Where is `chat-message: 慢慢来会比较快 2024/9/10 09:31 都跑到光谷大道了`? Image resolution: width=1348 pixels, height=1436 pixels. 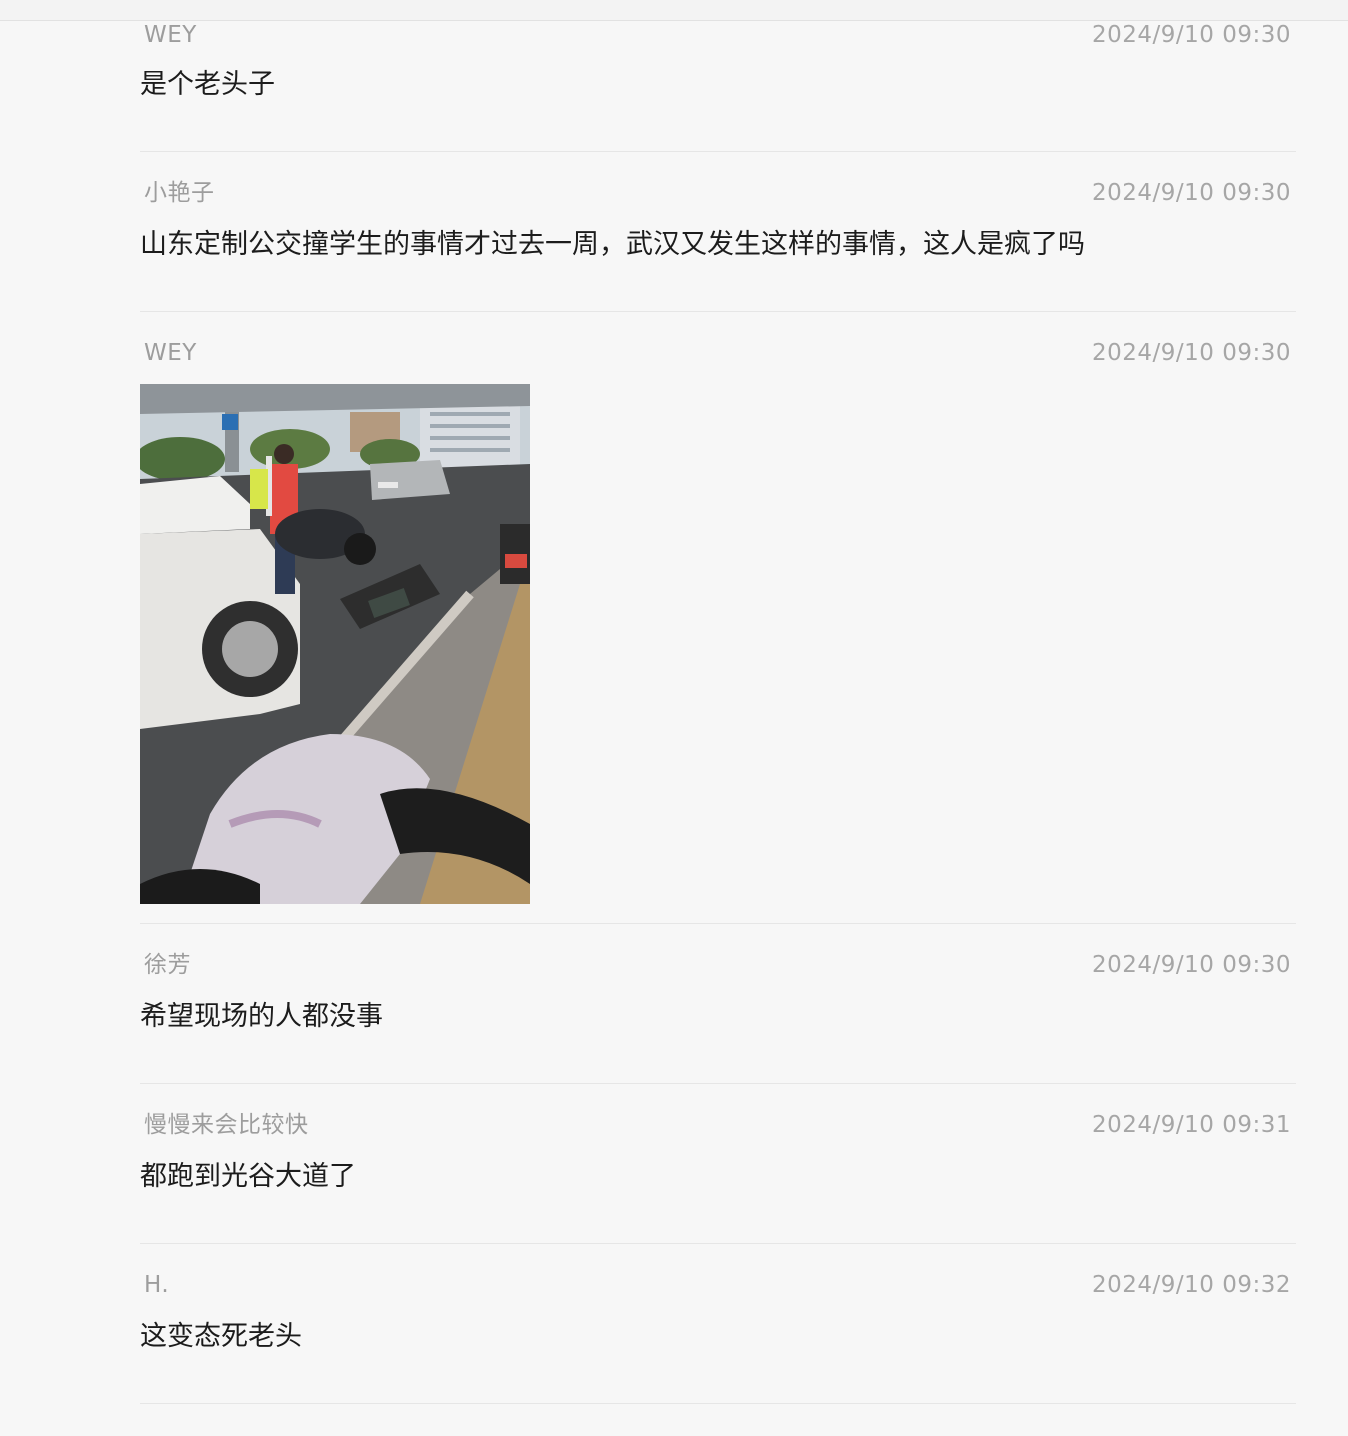 chat-message: 慢慢来会比较快 2024/9/10 09:31 都跑到光谷大道了 is located at coordinates (718, 1177).